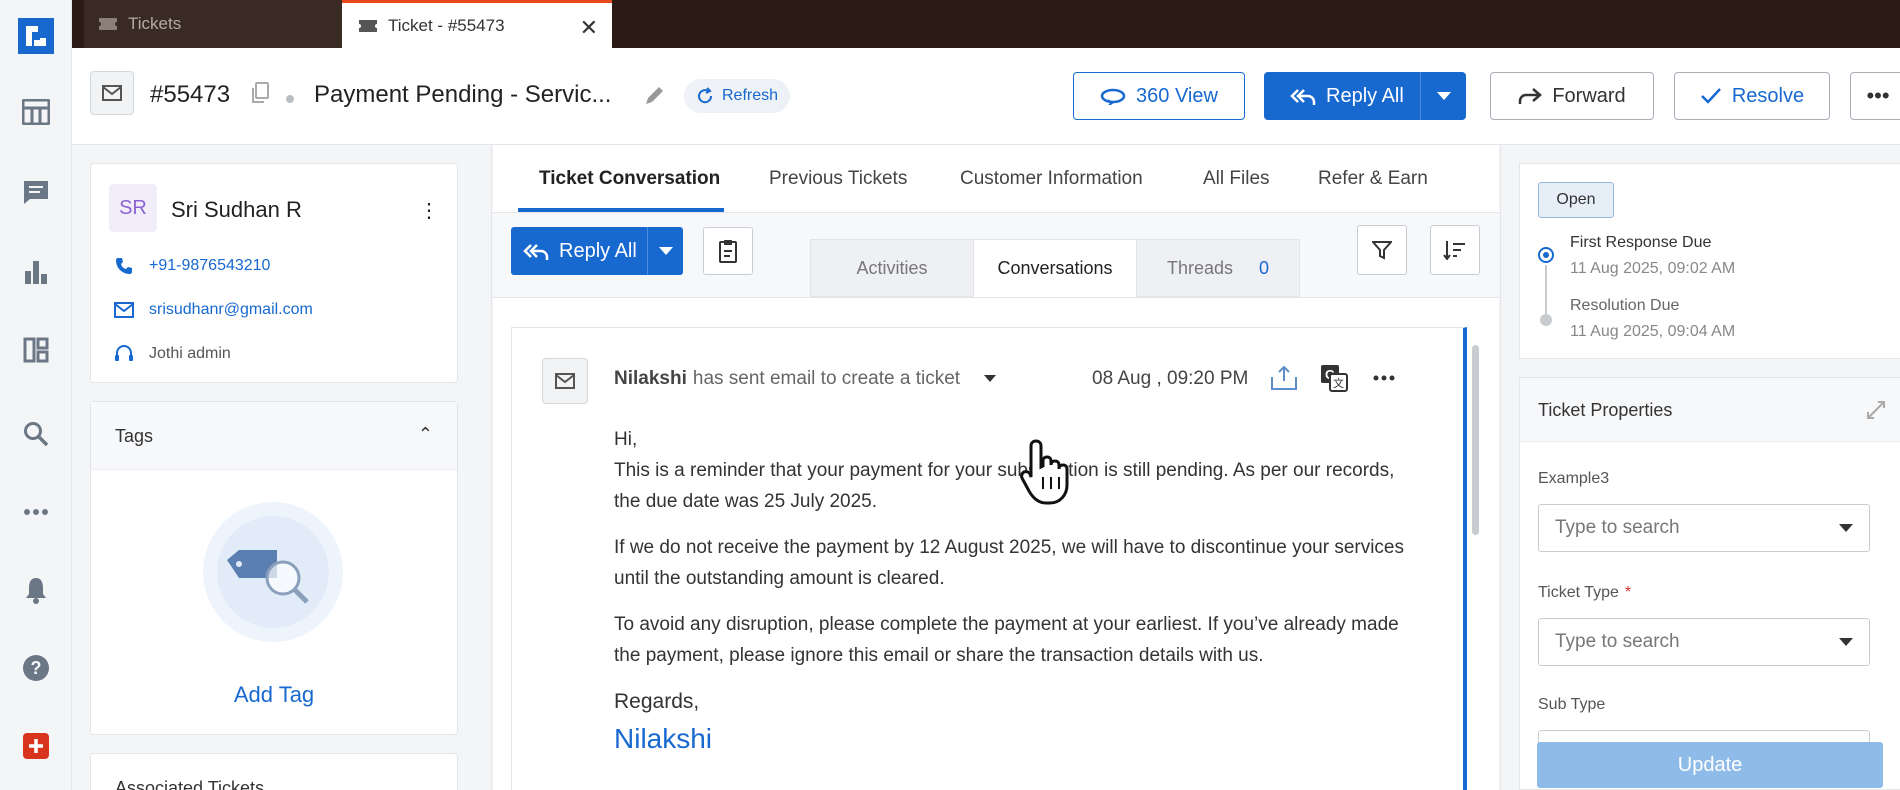  Describe the element at coordinates (1475, 440) in the screenshot. I see `scrollbar-thumb` at that location.